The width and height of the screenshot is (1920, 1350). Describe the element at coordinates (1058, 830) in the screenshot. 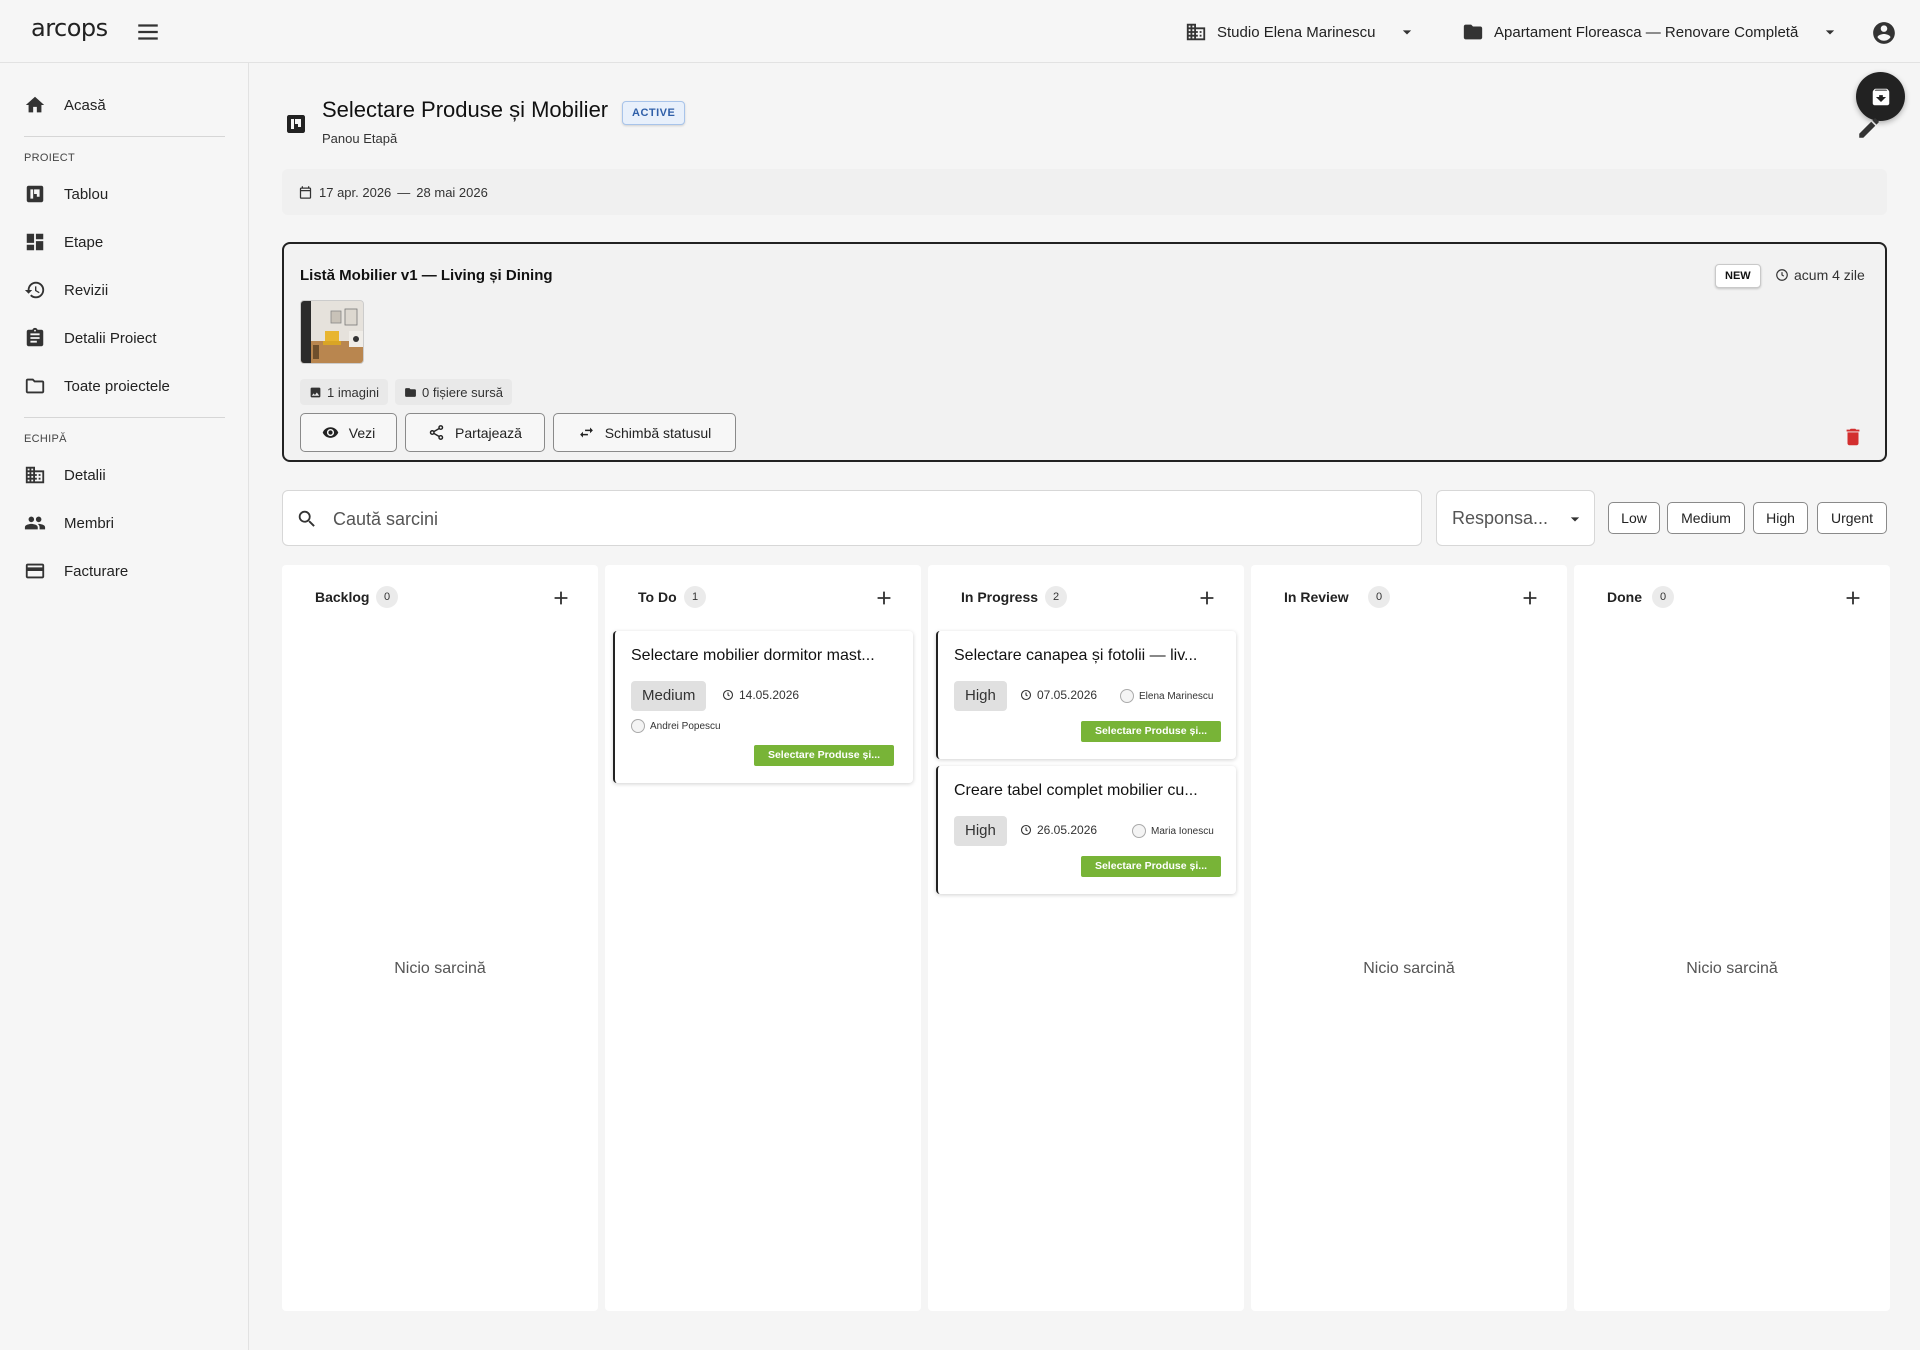

I see `task-due-date: 26.05.2026` at that location.